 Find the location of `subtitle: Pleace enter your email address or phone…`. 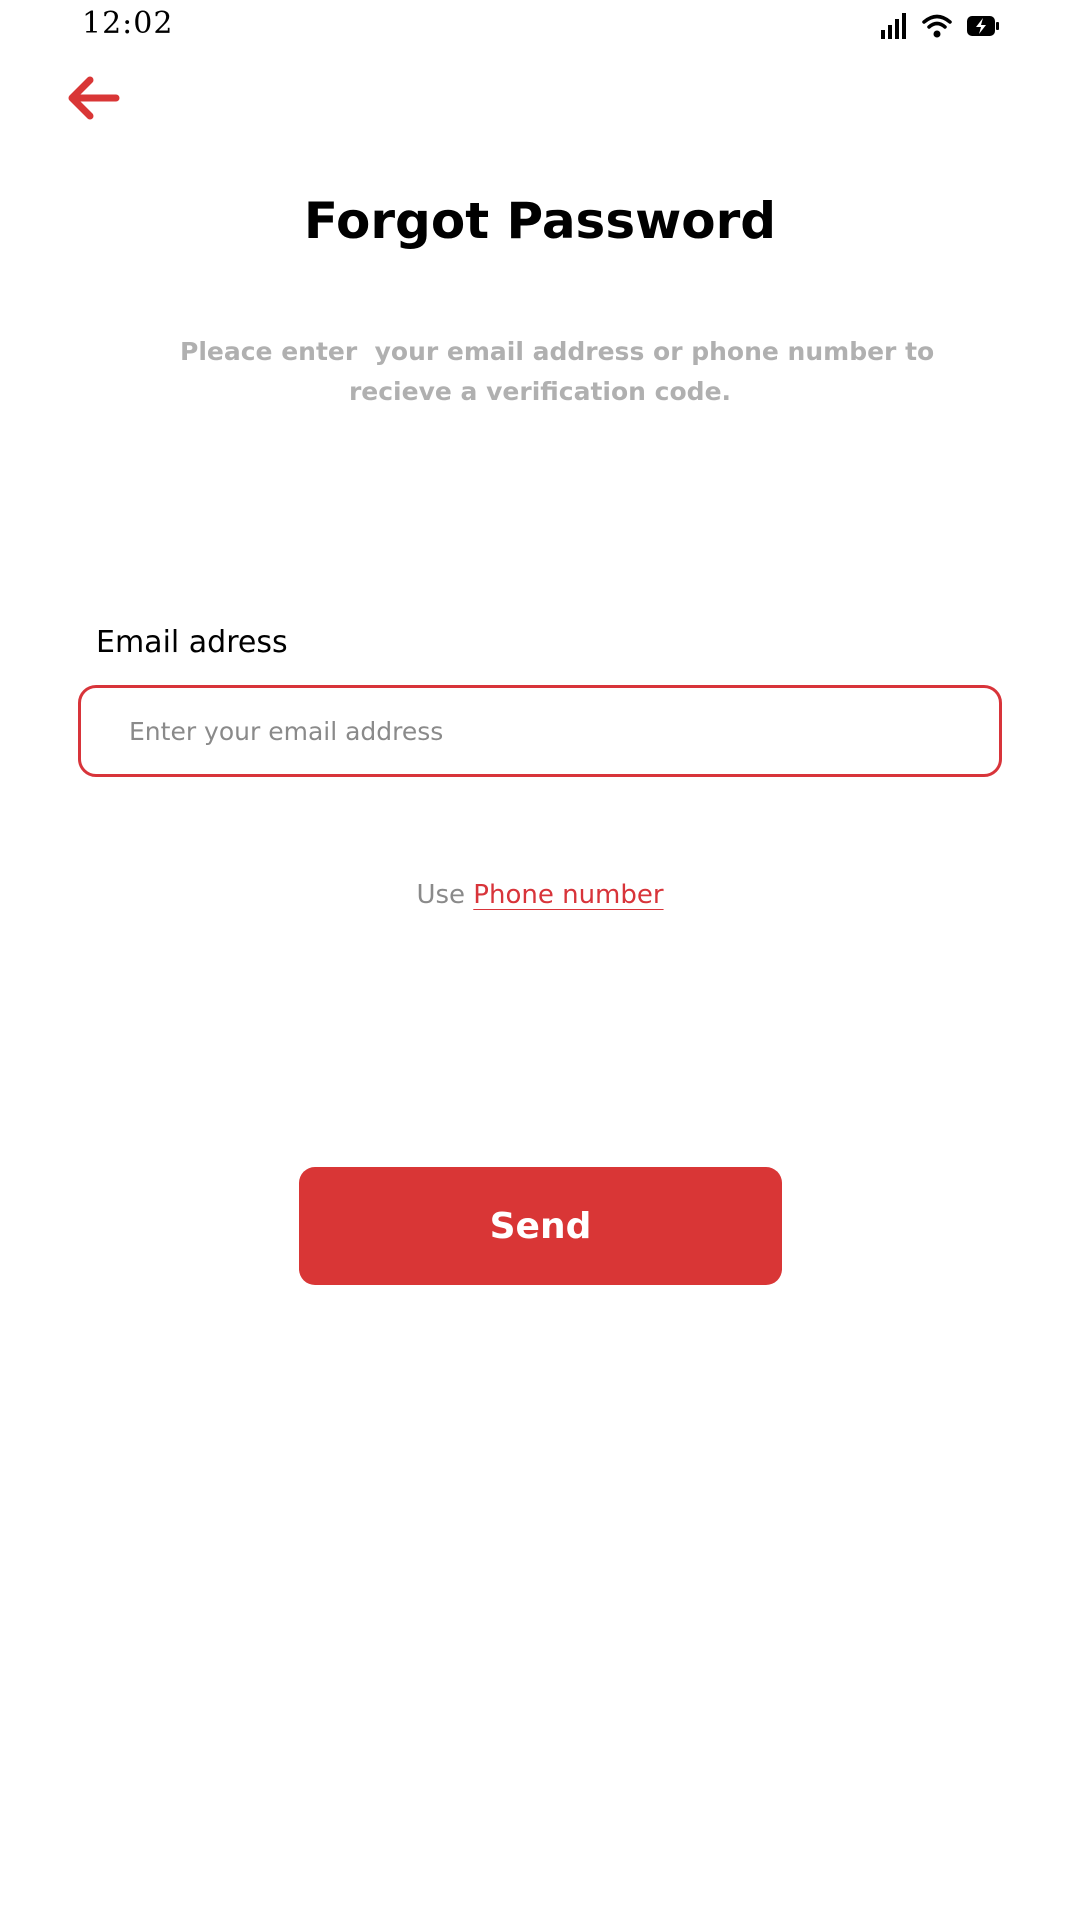

subtitle: Pleace enter your email address or phone… is located at coordinates (557, 372).